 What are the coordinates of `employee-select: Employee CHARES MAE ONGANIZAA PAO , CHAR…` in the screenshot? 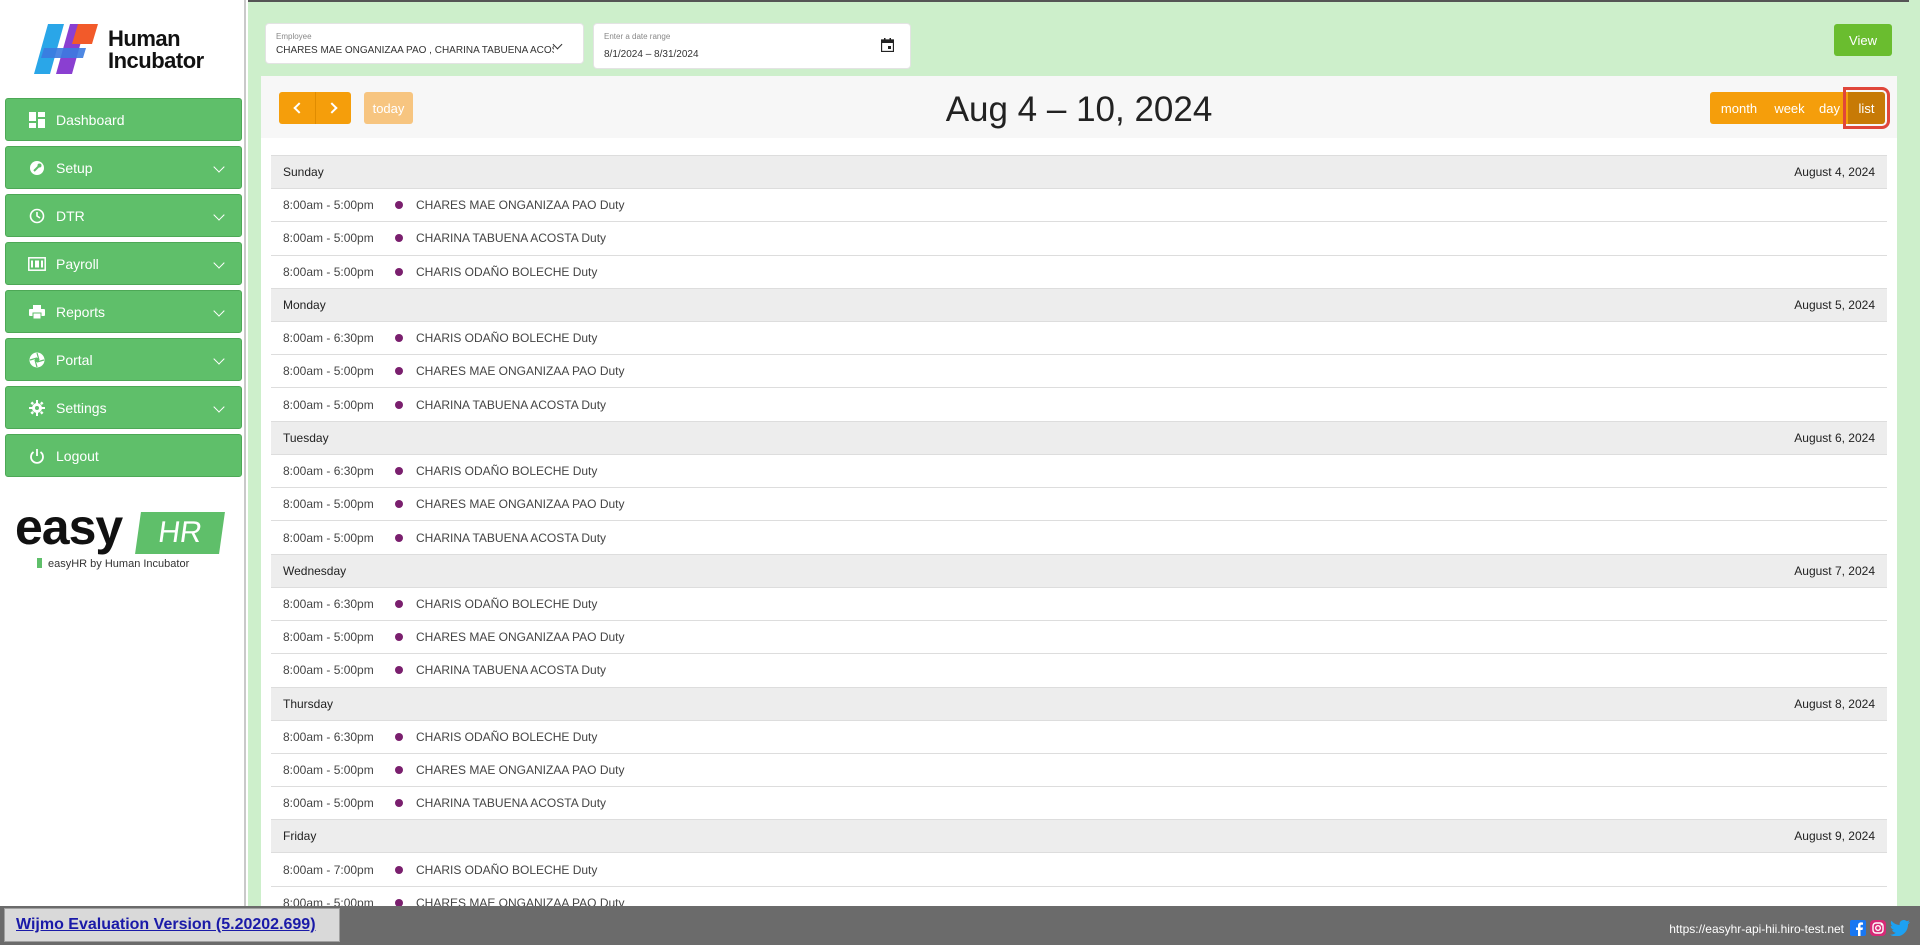 It's located at (424, 43).